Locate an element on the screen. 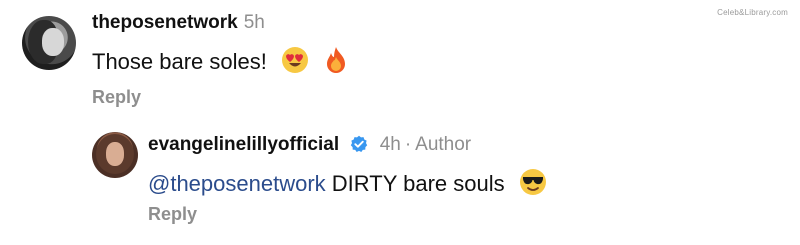  comment-text: @theposenetwork DIRTY bare souls is located at coordinates (347, 185).